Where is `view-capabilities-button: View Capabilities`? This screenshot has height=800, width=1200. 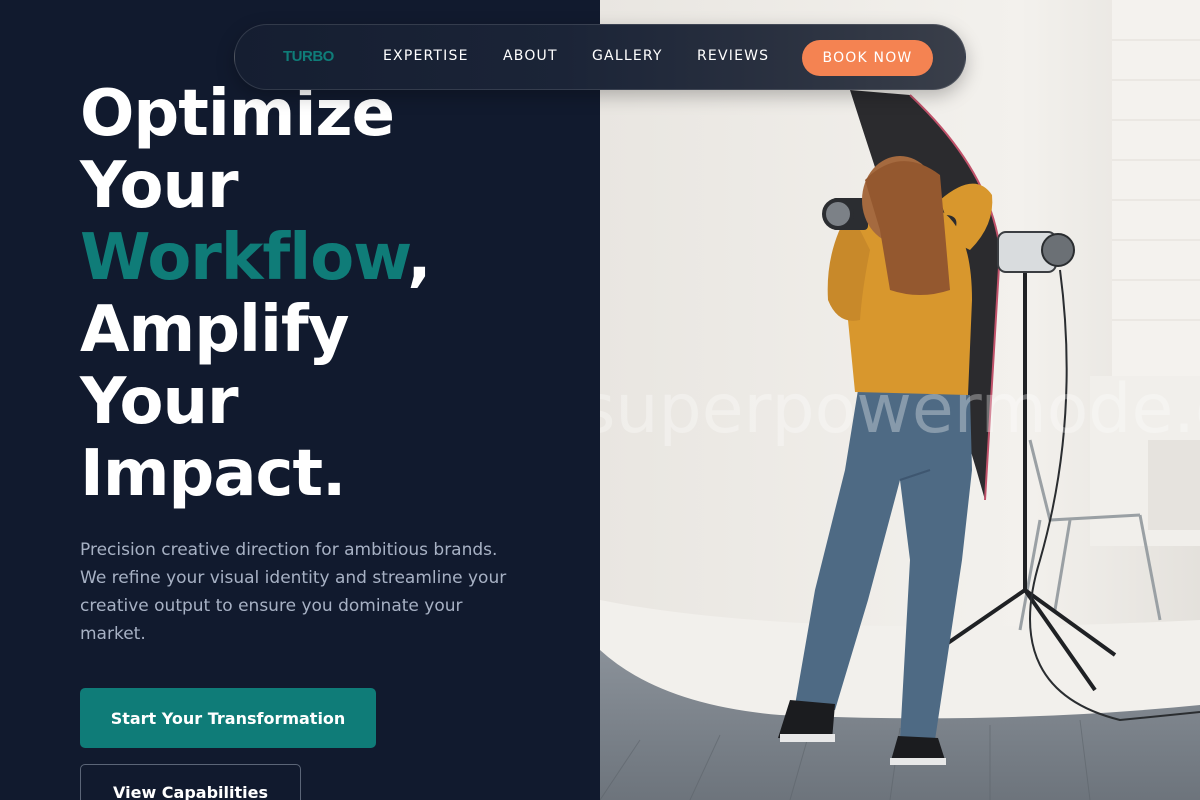
view-capabilities-button: View Capabilities is located at coordinates (190, 782).